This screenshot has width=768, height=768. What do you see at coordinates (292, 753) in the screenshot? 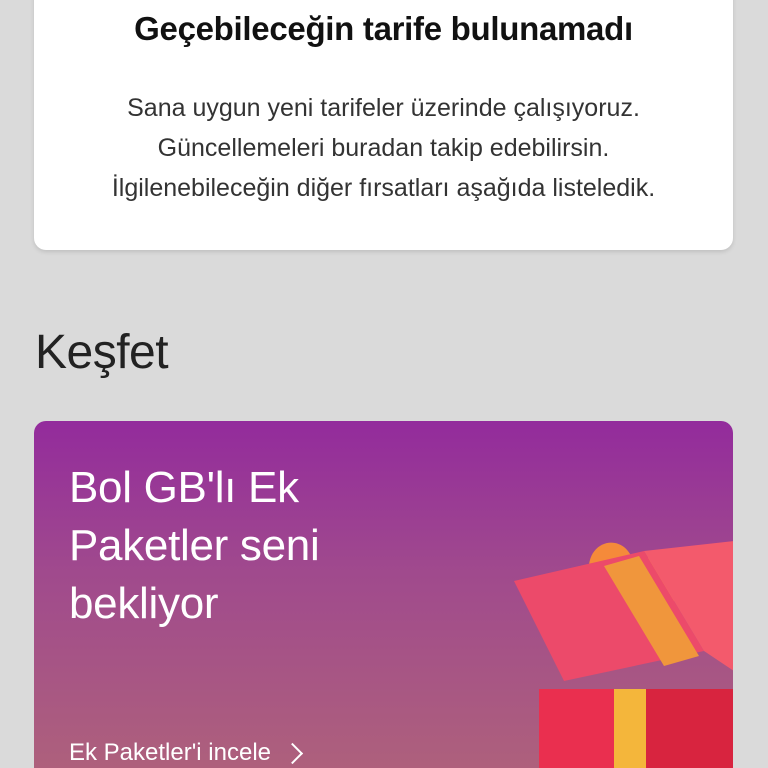
I see `chevron-right-icon` at bounding box center [292, 753].